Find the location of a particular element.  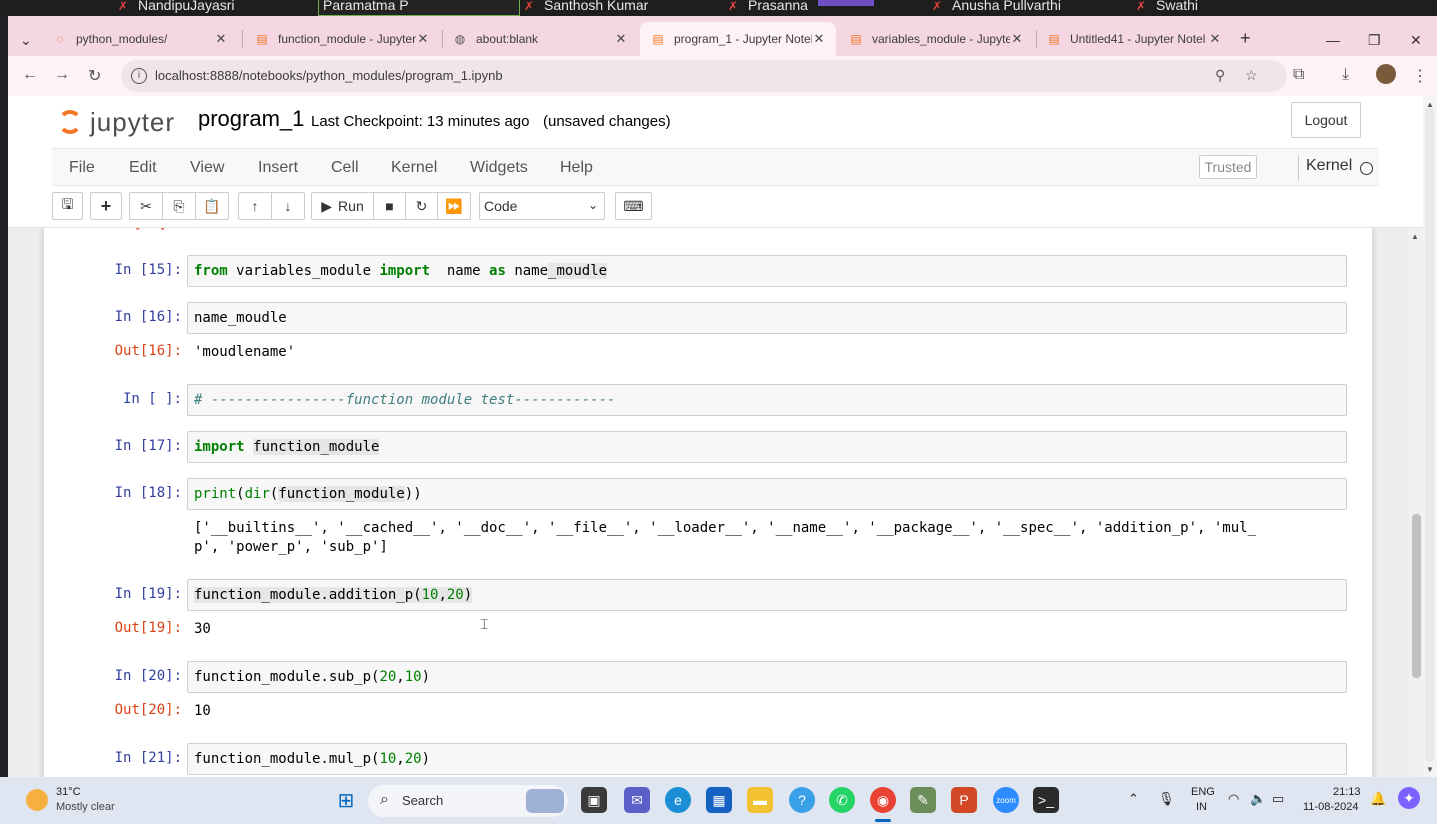

restart-run-all-button: ⏩ is located at coordinates (454, 206).